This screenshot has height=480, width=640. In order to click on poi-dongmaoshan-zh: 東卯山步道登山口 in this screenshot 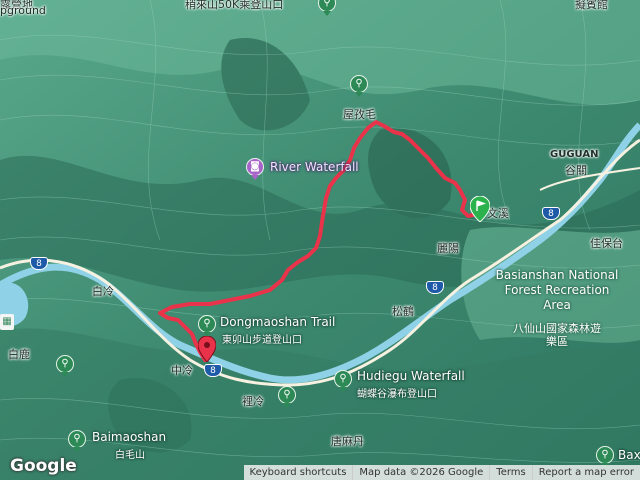, I will do `click(262, 338)`.